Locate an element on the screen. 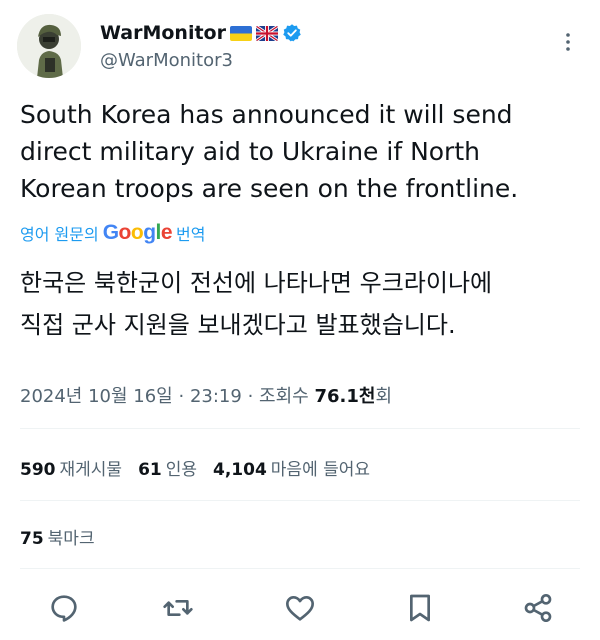 This screenshot has width=600, height=640. views-unit: 회 is located at coordinates (383, 396).